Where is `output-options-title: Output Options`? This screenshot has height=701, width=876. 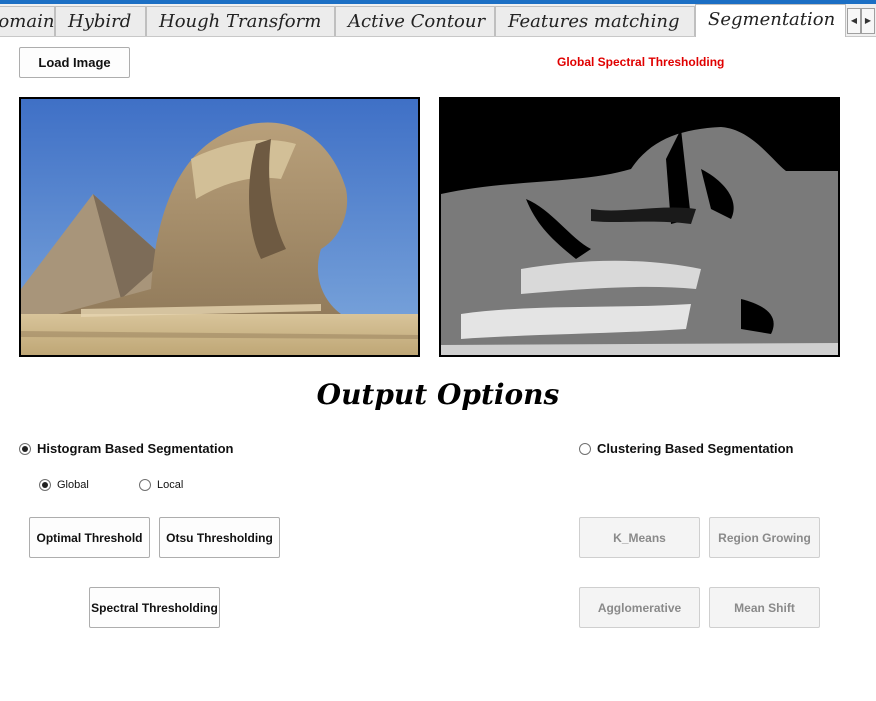 output-options-title: Output Options is located at coordinates (438, 394).